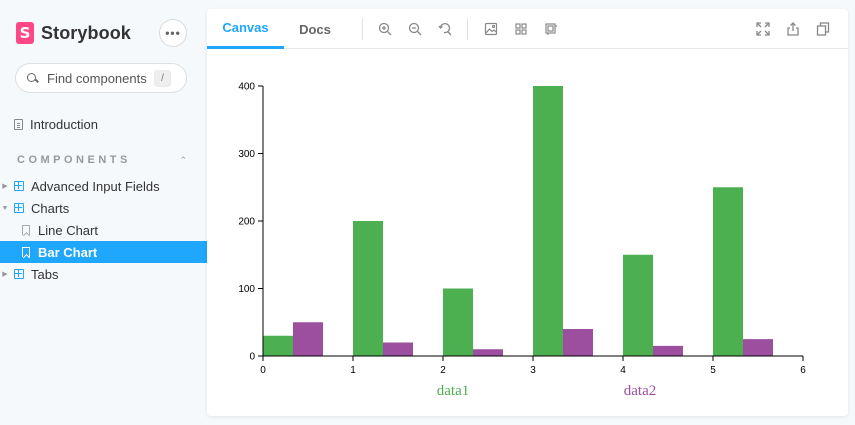 This screenshot has height=425, width=855. What do you see at coordinates (68, 230) in the screenshot?
I see `sidebar-item-label: Line Chart` at bounding box center [68, 230].